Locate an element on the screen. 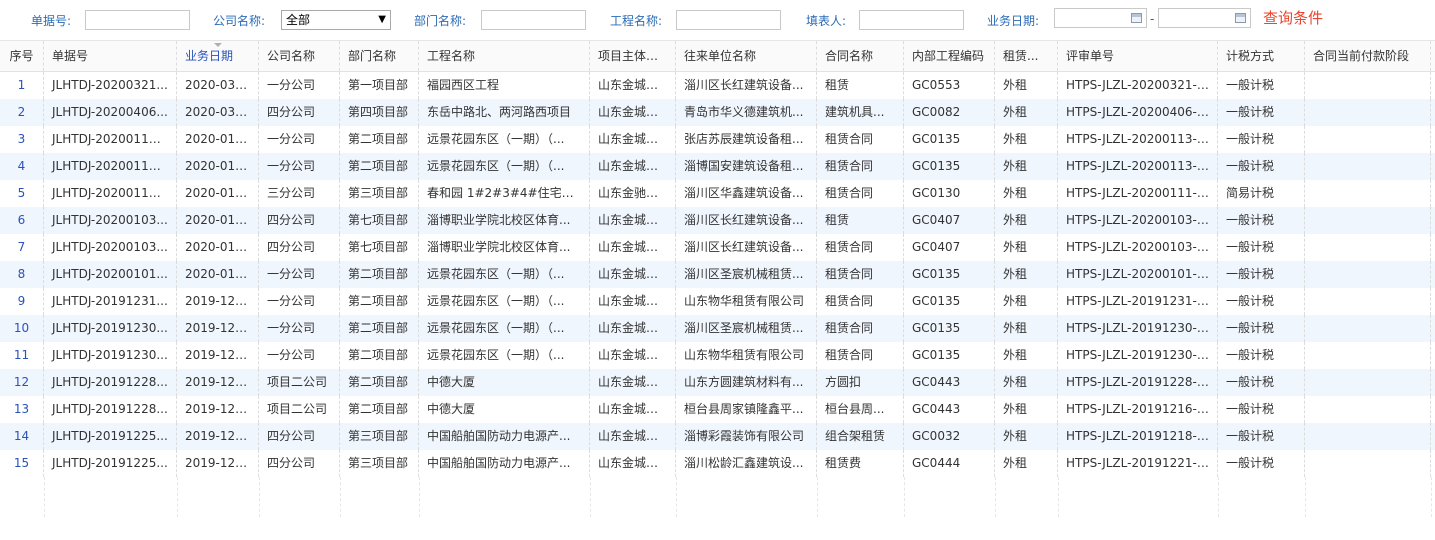  query-button: 查询条件 is located at coordinates (1293, 17).